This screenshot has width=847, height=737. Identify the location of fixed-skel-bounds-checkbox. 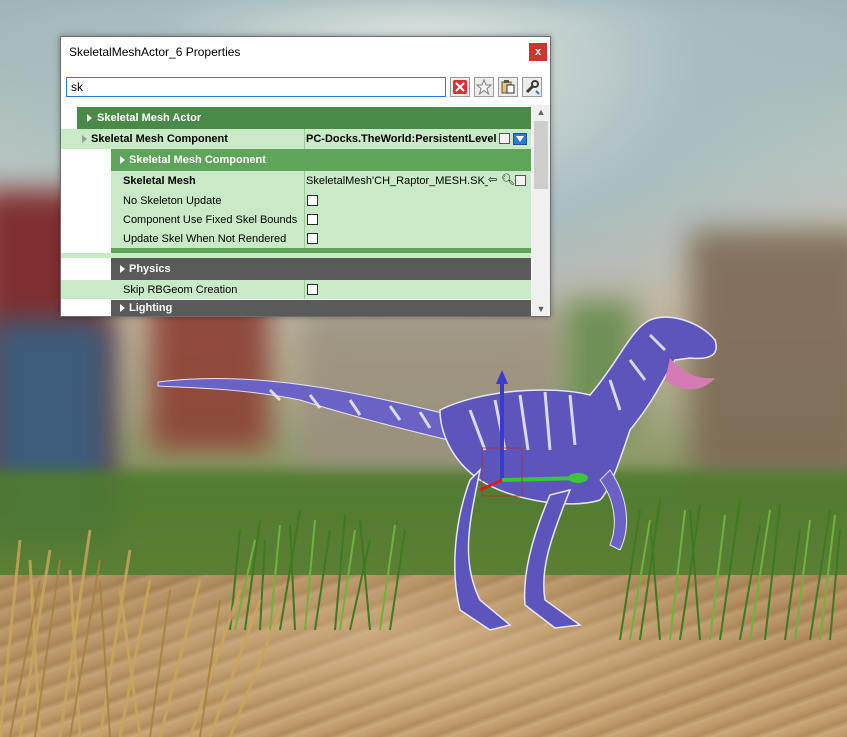
(312, 219).